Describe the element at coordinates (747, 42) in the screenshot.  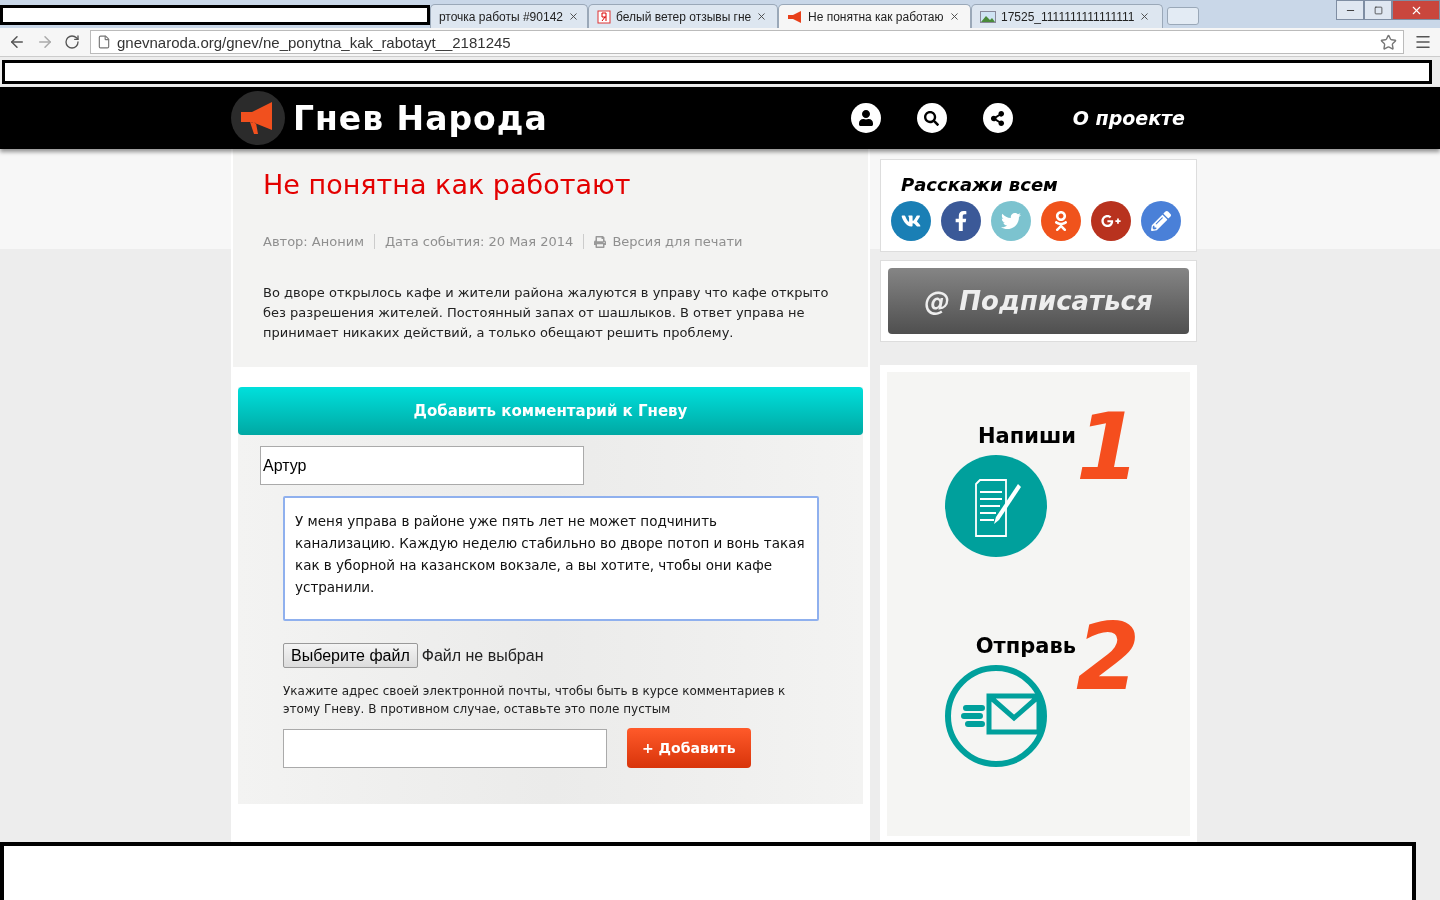
I see `address-bar: gnevnaroda.org/gnev/ne_ponytna_kak_rabotayt__2181245` at that location.